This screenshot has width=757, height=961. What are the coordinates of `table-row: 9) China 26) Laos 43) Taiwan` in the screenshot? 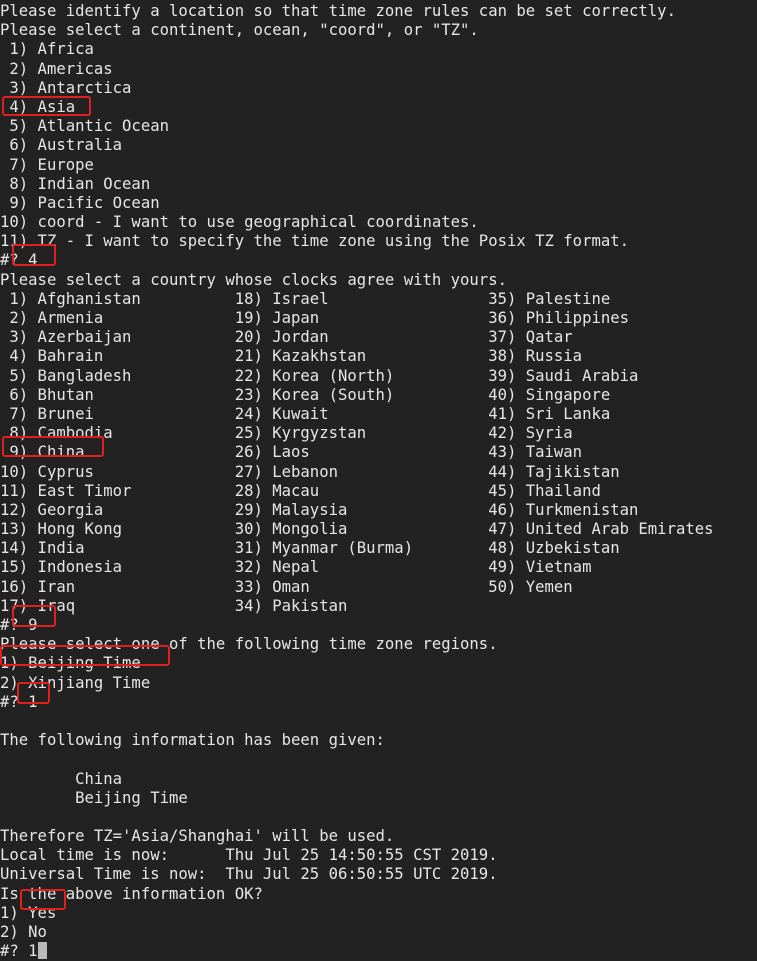 It's located at (378, 452).